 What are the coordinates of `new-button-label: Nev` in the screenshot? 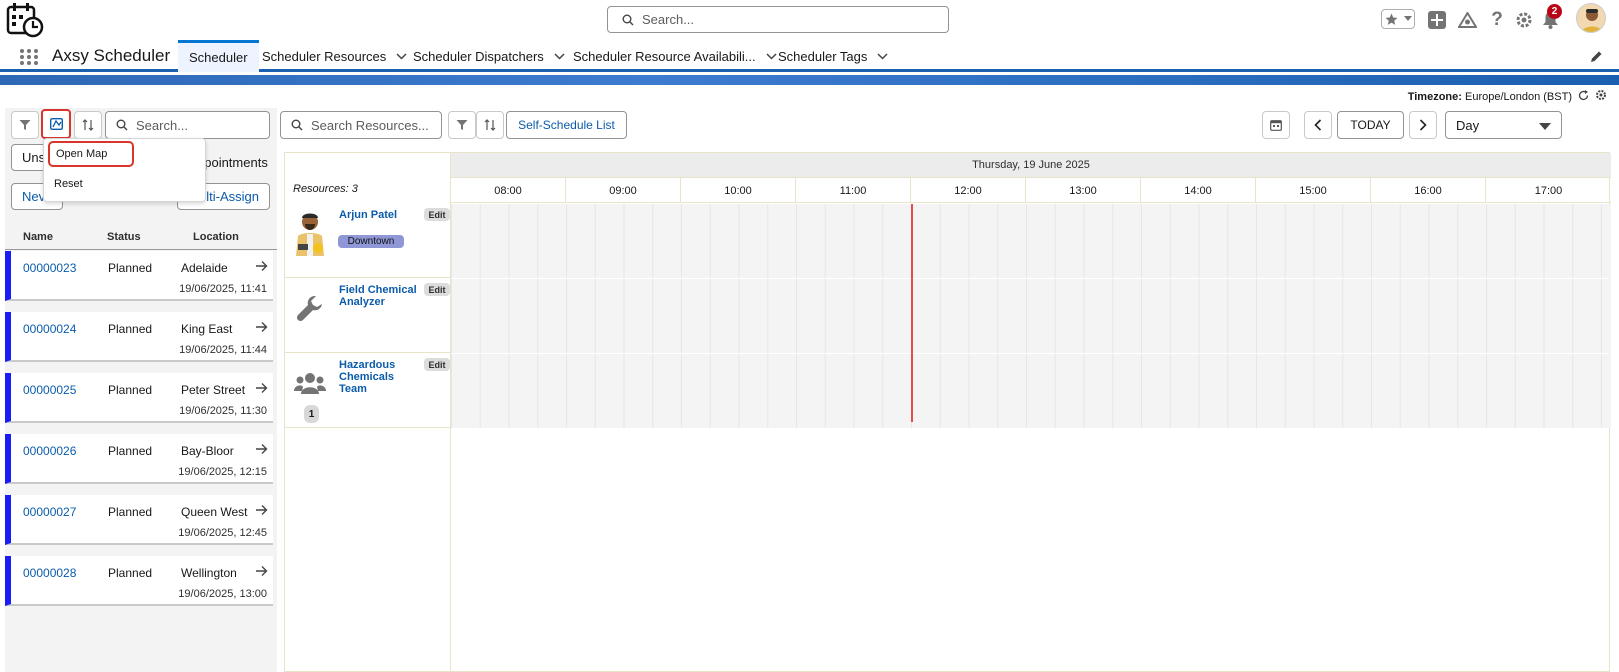 It's located at (34, 196).